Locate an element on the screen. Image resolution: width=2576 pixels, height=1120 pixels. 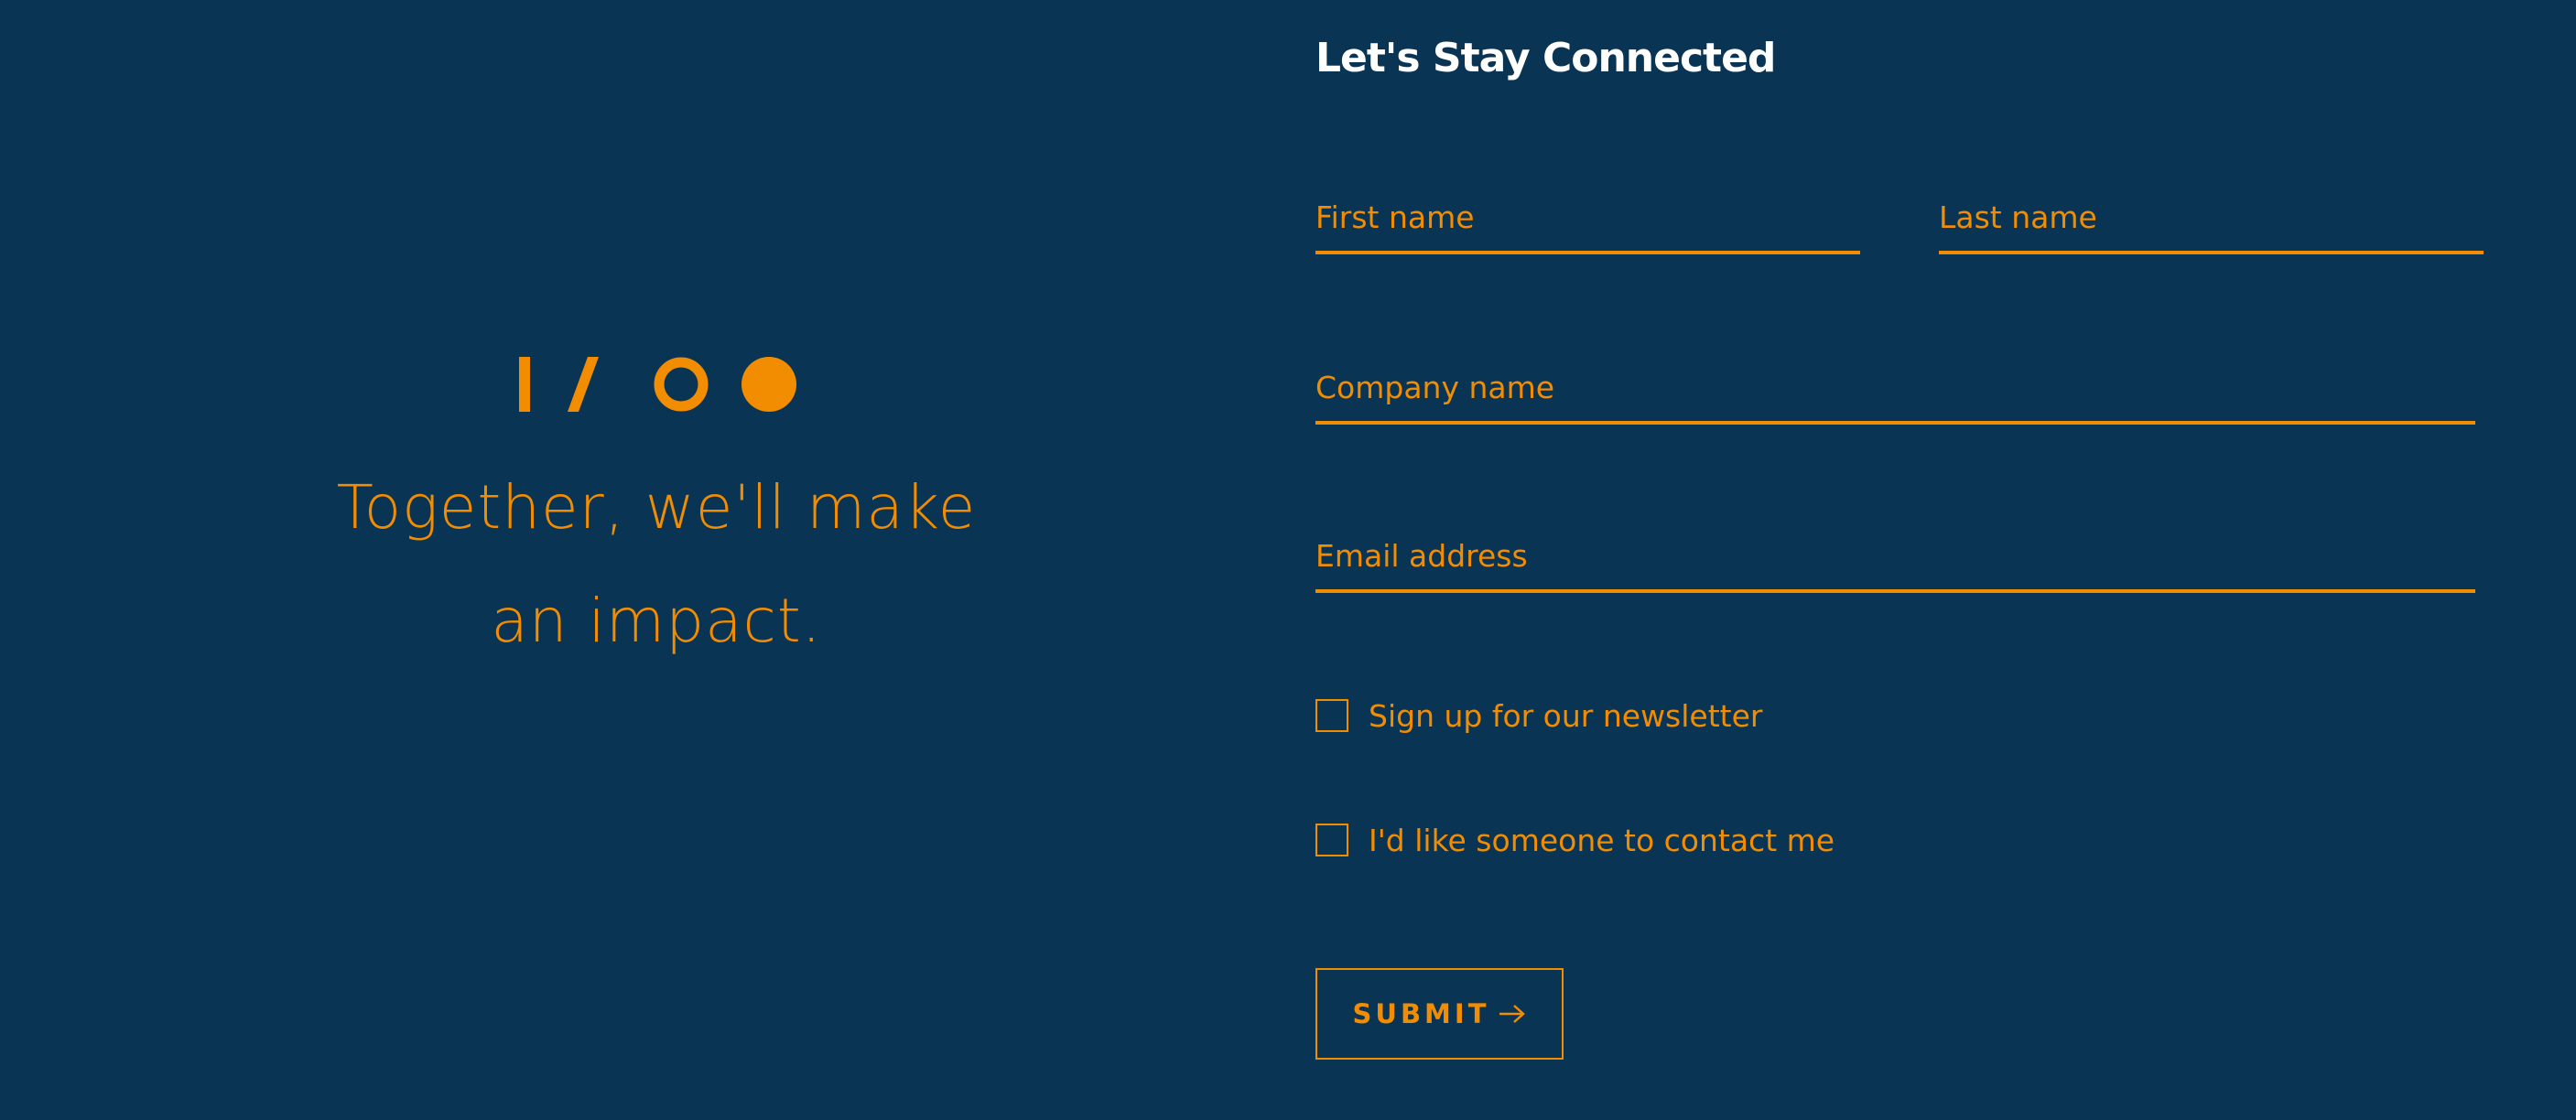
tagline-line-1: Together, we'll make is located at coordinates (657, 507).